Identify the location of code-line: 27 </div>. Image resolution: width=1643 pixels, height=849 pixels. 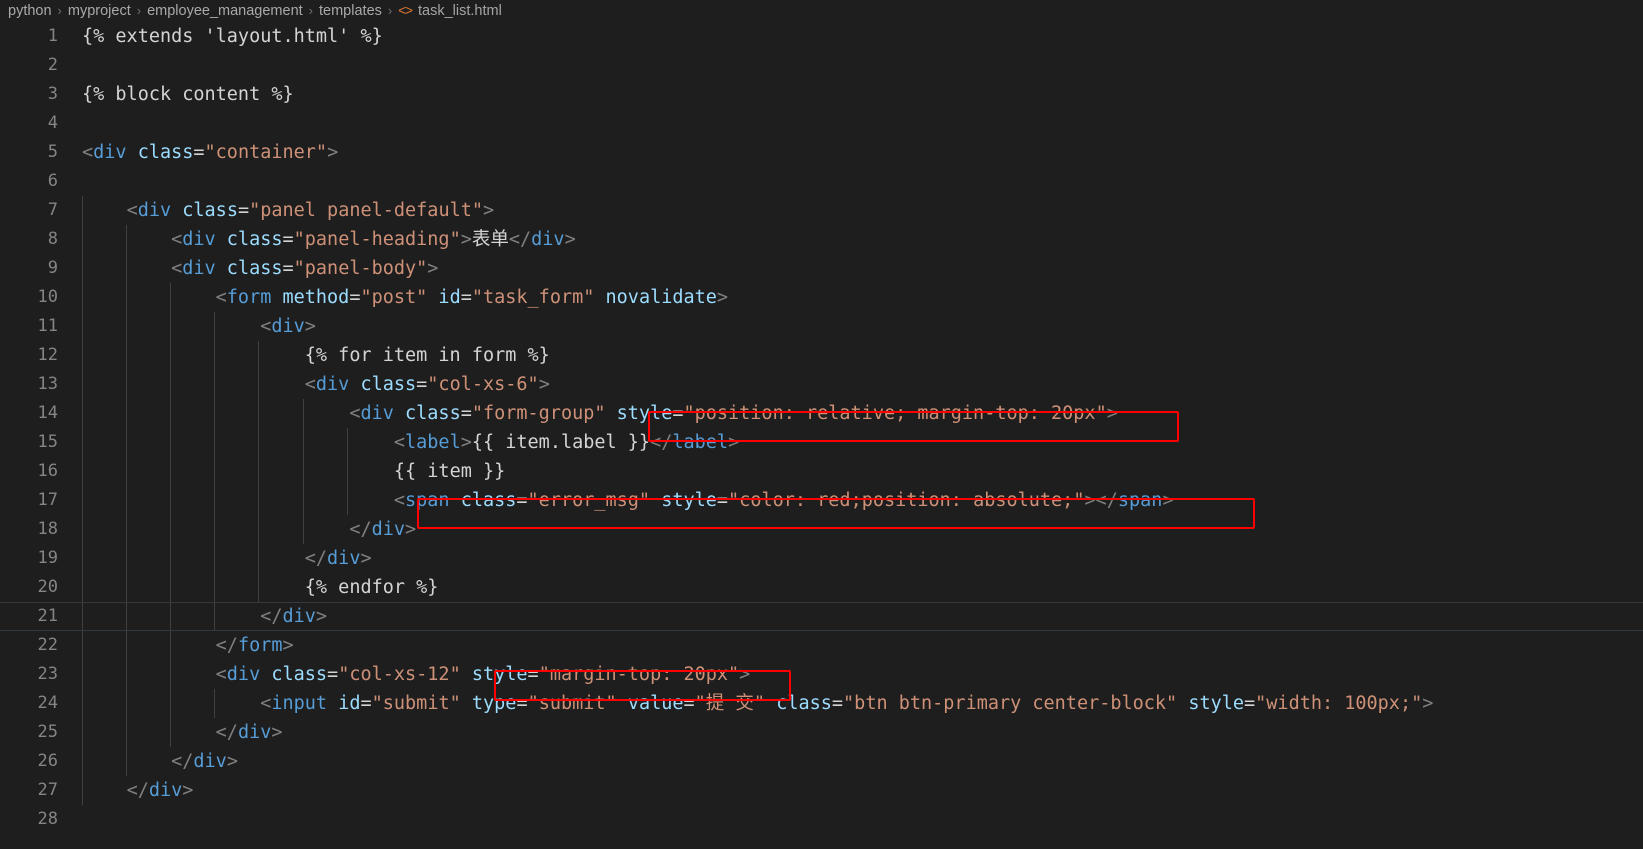
(821, 790).